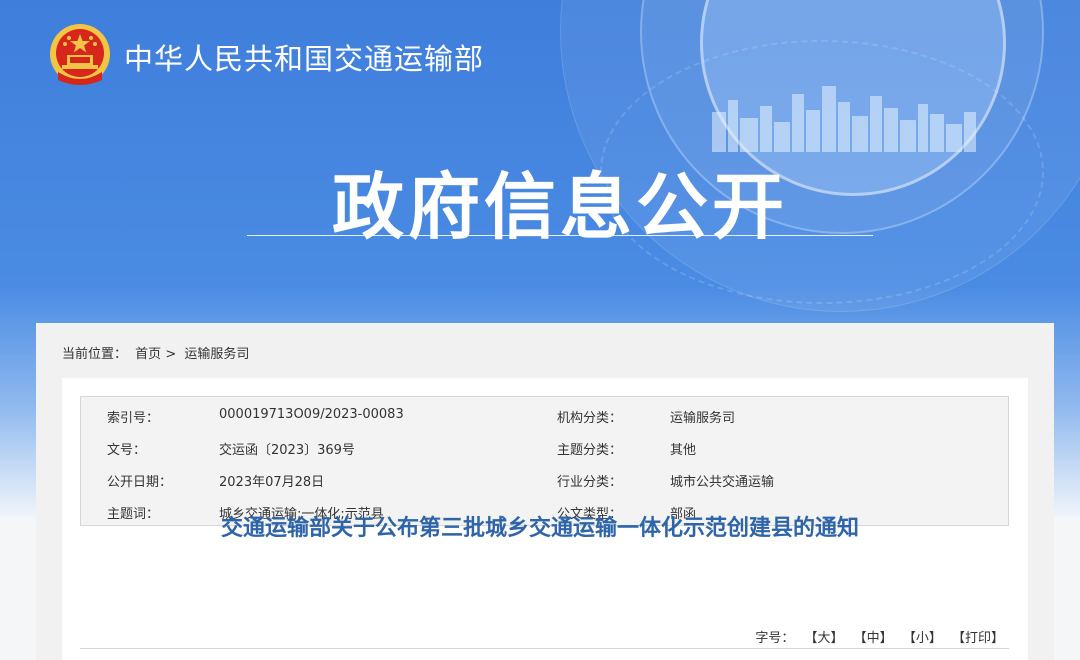 The image size is (1080, 660). I want to click on meta-label: 索引号：, so click(133, 418).